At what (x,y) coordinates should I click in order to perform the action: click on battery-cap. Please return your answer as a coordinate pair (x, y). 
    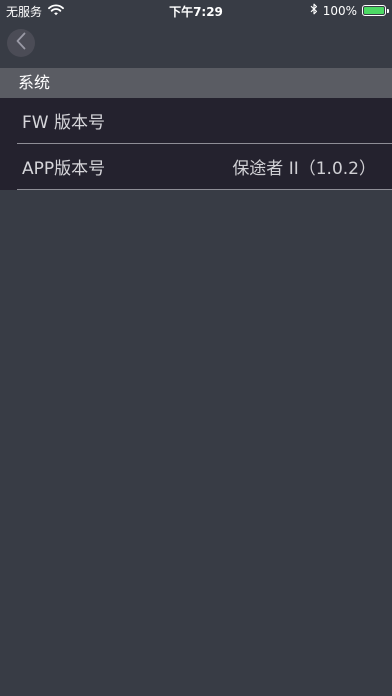
    Looking at the image, I should click on (388, 11).